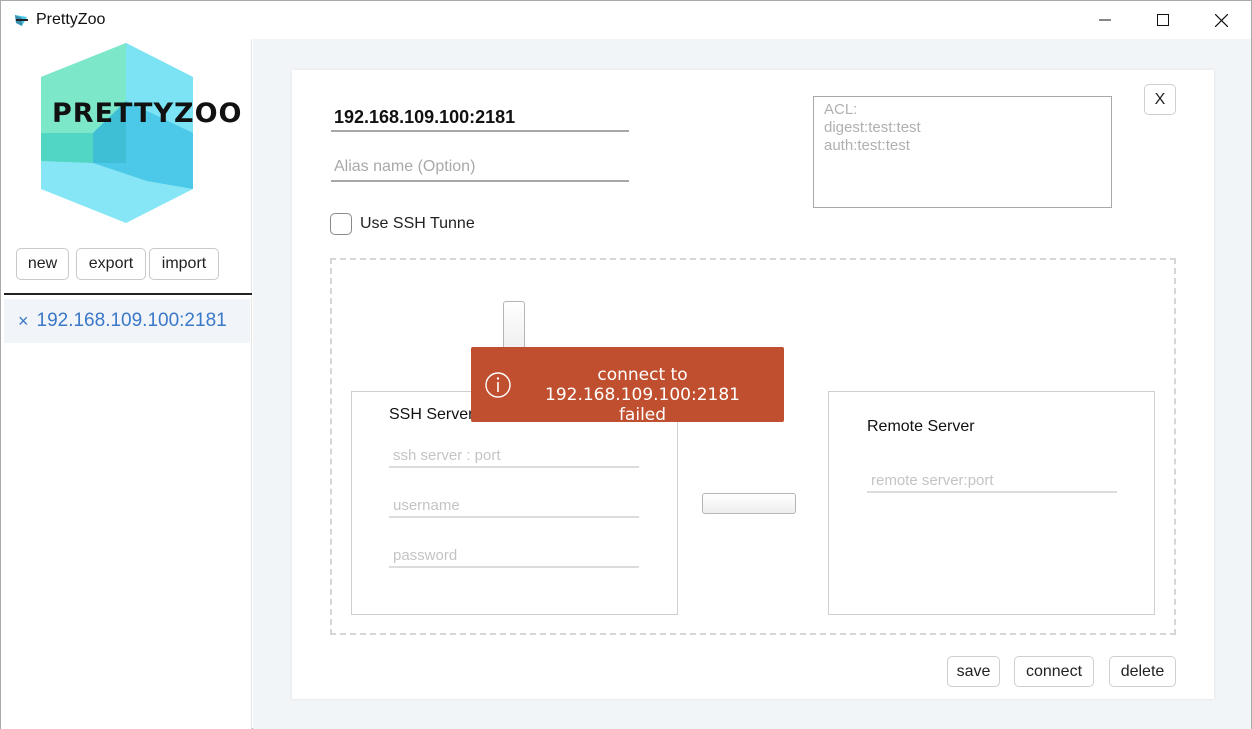 This screenshot has width=1252, height=729. Describe the element at coordinates (992, 481) in the screenshot. I see `remote-server-input` at that location.